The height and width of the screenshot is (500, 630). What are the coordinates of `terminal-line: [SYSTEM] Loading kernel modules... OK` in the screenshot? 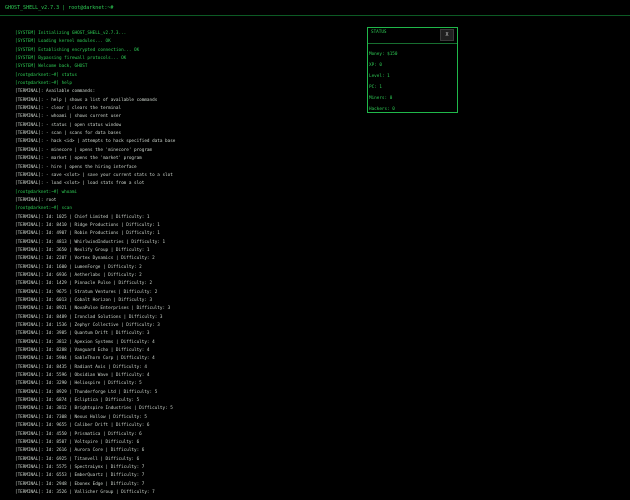 It's located at (63, 42).